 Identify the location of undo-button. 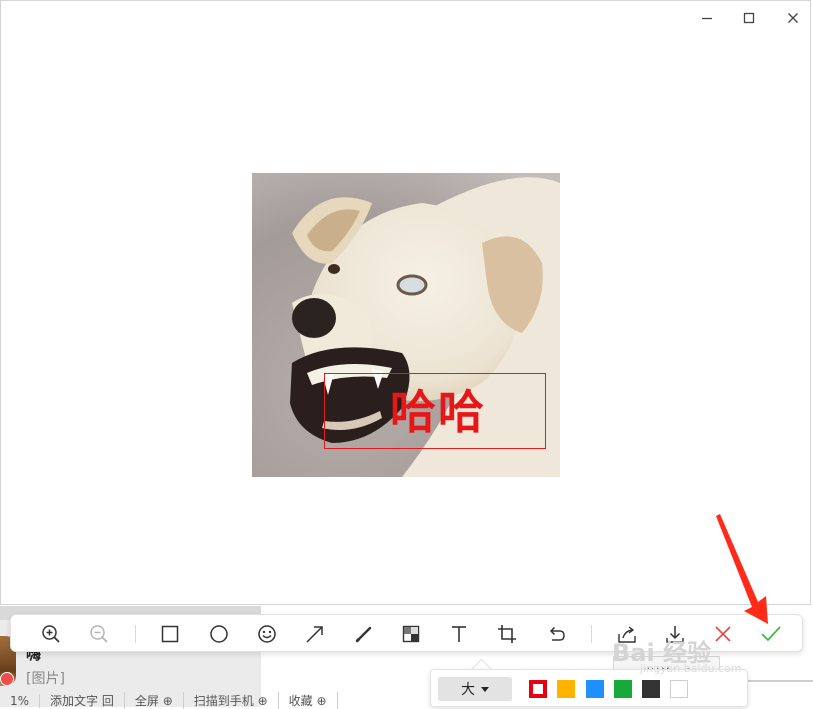
(556, 634).